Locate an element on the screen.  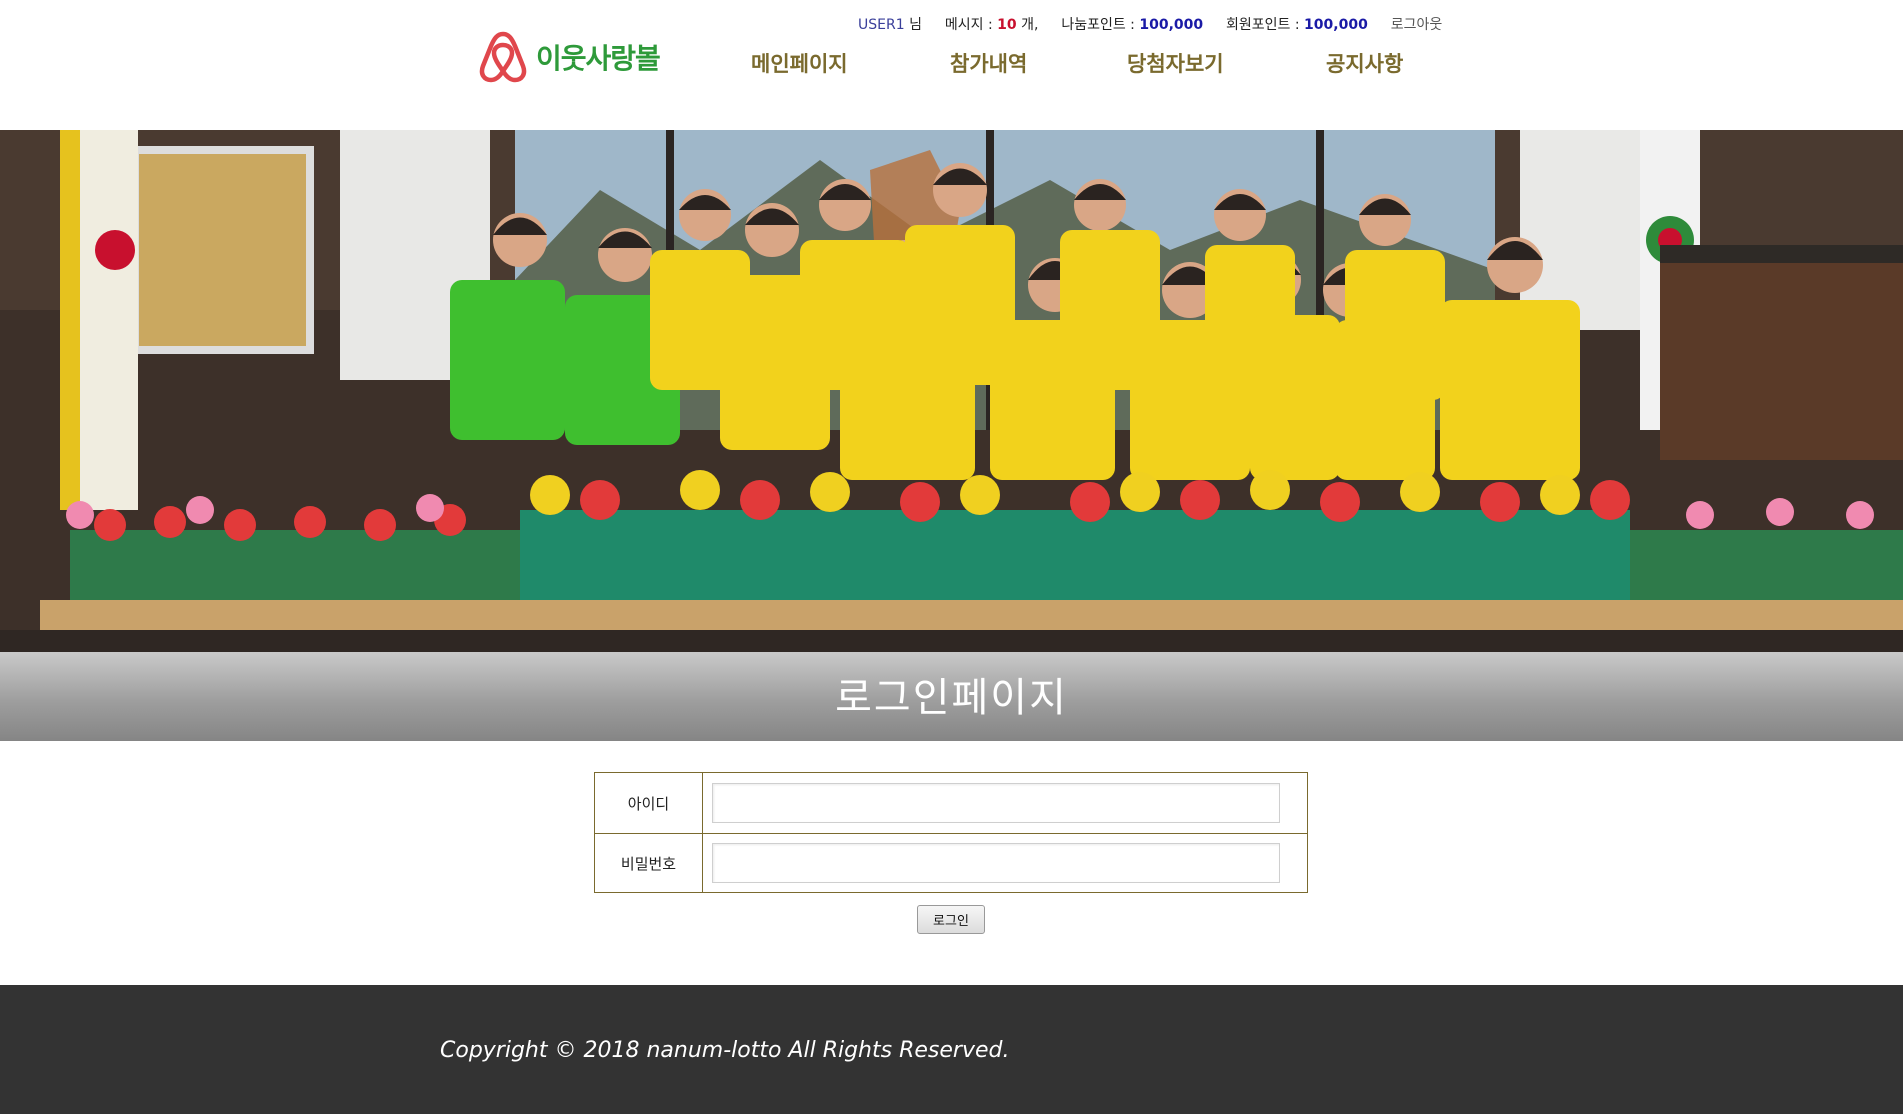
message-label: 메시지 : is located at coordinates (971, 25).